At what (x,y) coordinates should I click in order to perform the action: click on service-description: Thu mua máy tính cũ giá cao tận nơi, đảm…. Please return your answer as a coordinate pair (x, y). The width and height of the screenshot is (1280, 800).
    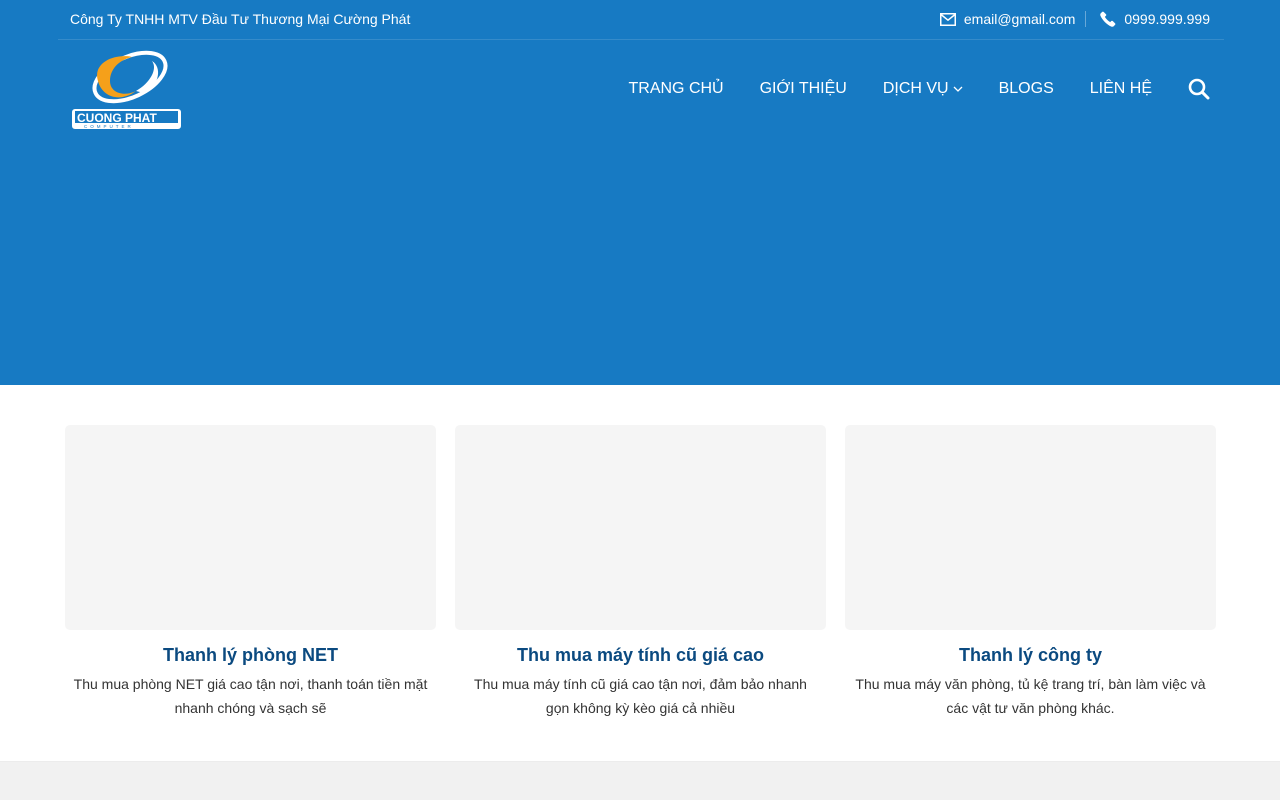
    Looking at the image, I should click on (640, 696).